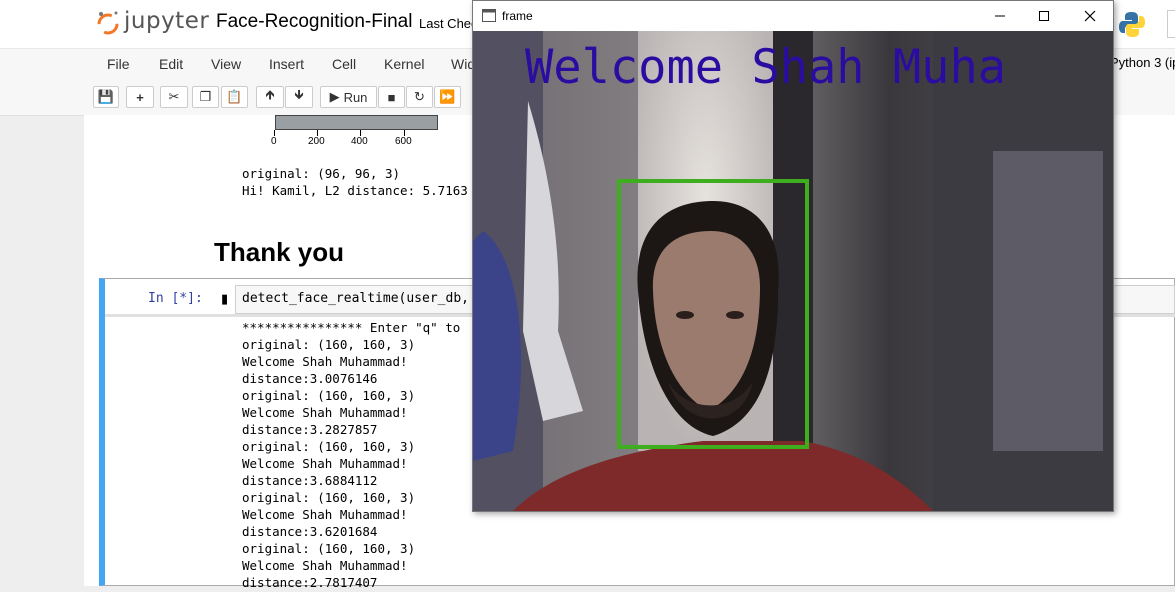 The height and width of the screenshot is (592, 1175). Describe the element at coordinates (166, 21) in the screenshot. I see `jupyter-logo-text: jupyter` at that location.